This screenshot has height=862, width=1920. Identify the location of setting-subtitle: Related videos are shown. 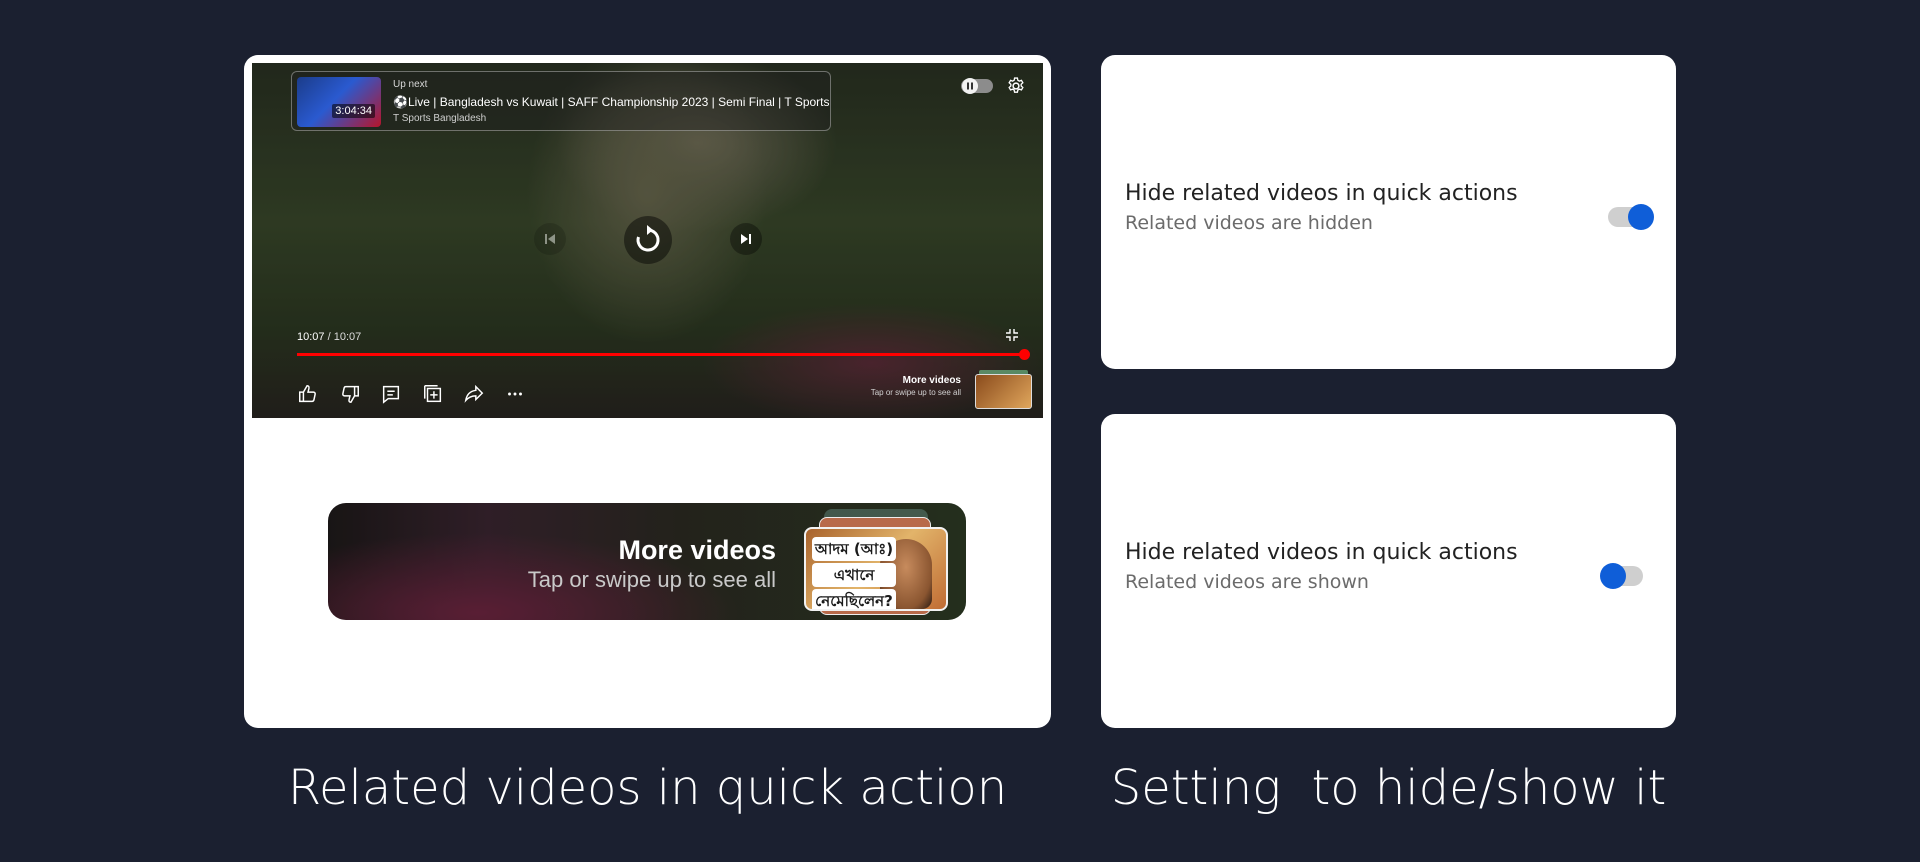
(1247, 582).